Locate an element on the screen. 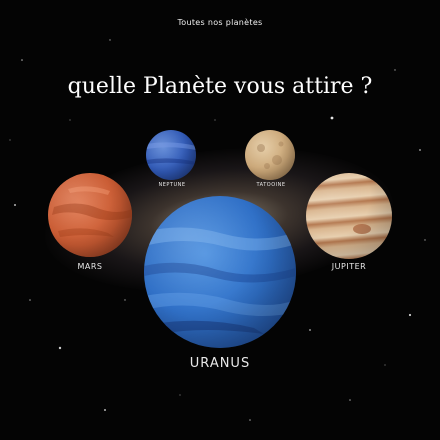 The image size is (440, 440). planet-label-neptune: NEPTUNE is located at coordinates (172, 185).